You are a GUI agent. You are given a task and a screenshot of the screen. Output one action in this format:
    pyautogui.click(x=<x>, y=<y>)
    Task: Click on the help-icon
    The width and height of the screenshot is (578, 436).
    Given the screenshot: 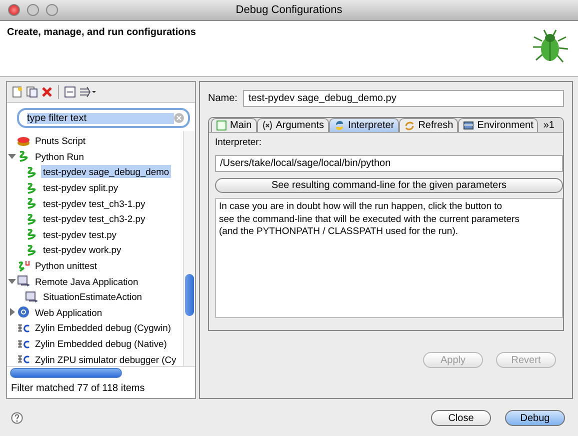 What is the action you would take?
    pyautogui.click(x=17, y=418)
    